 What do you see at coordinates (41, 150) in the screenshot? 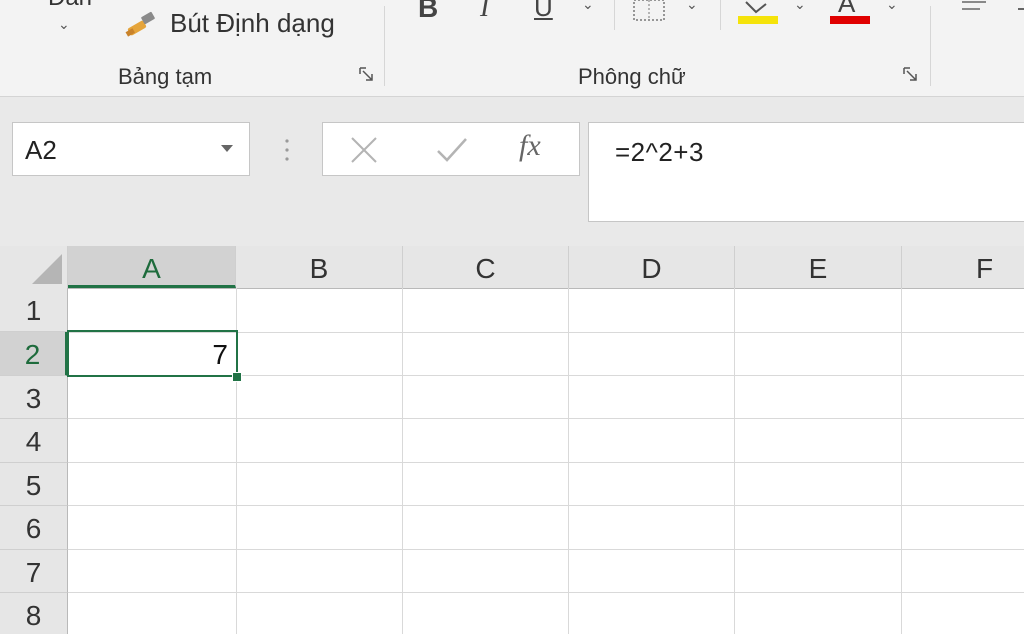
I see `name-box-value: A2` at bounding box center [41, 150].